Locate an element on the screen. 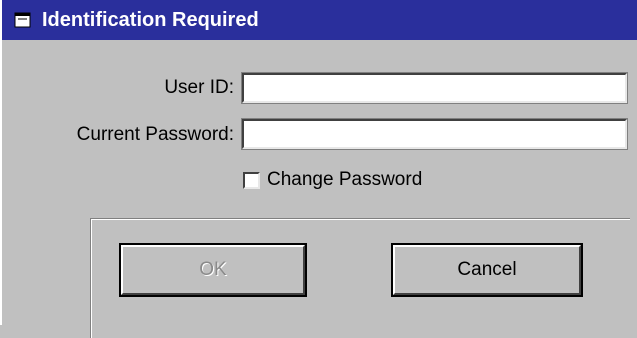 The width and height of the screenshot is (637, 338). user-id-label: User ID: is located at coordinates (199, 87).